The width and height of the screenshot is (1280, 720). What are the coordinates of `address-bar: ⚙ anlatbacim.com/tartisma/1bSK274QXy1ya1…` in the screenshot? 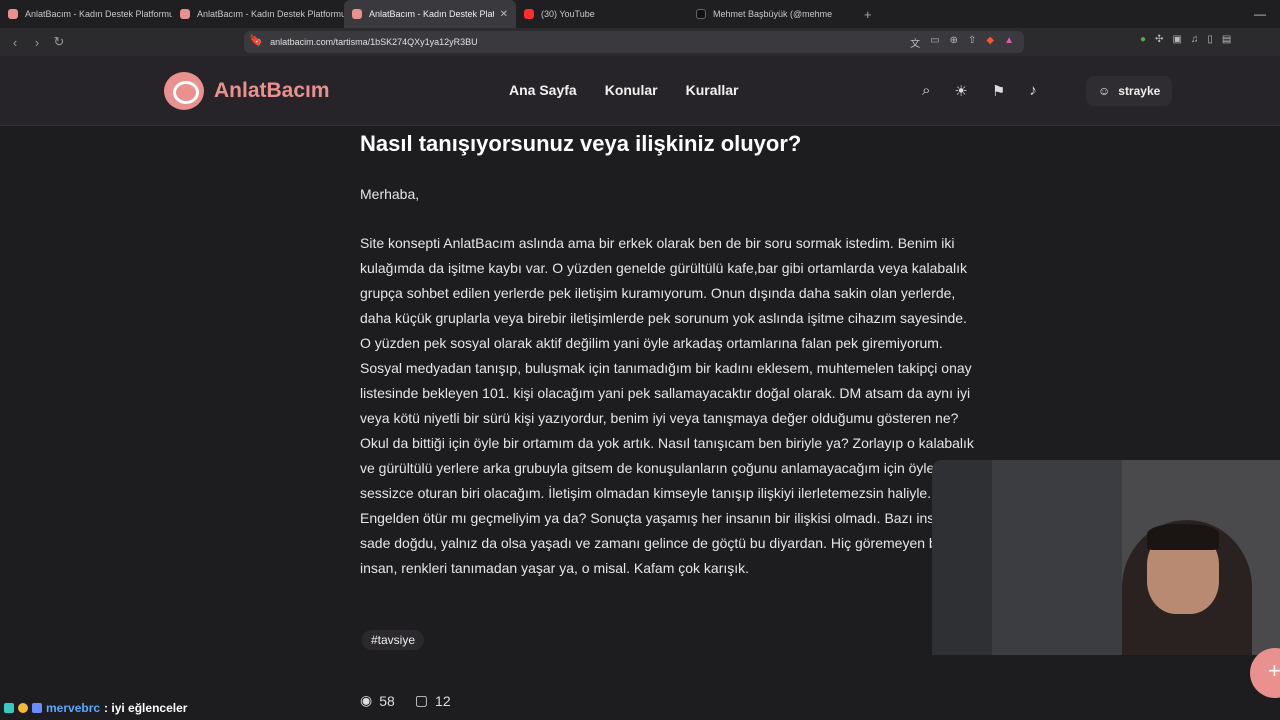 It's located at (634, 42).